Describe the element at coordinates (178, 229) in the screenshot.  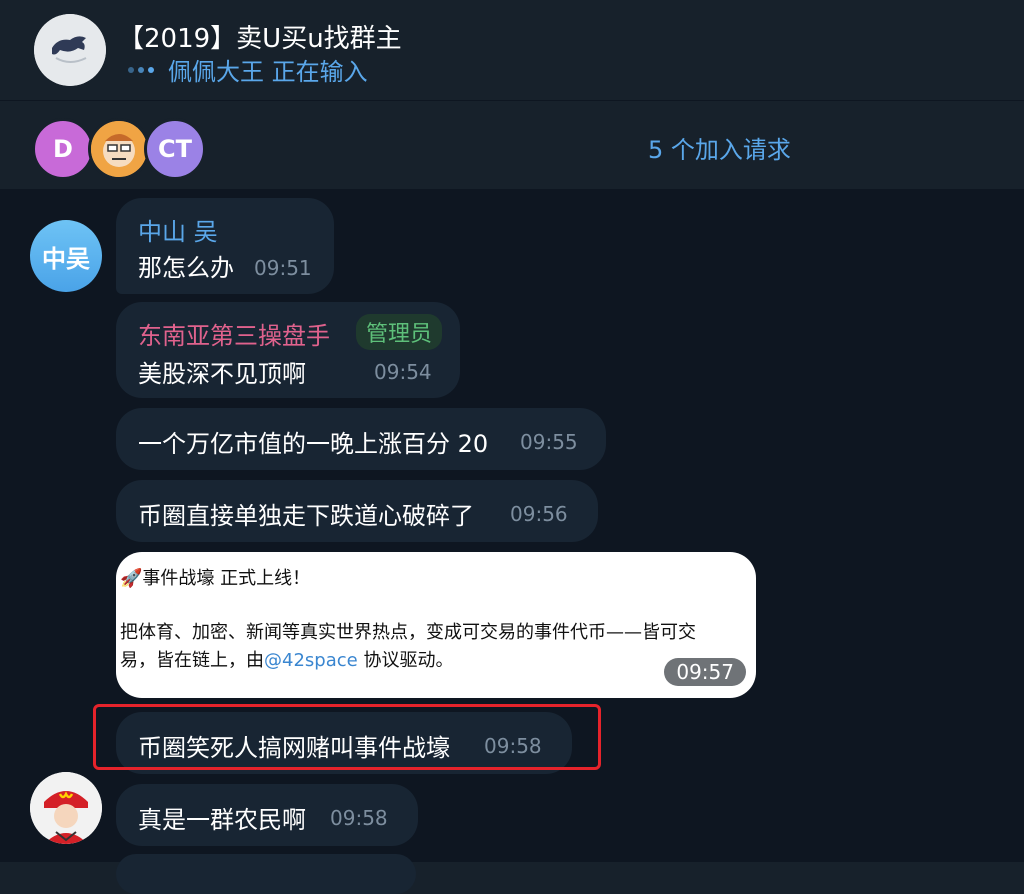
I see `message-sender: 中山 吴` at that location.